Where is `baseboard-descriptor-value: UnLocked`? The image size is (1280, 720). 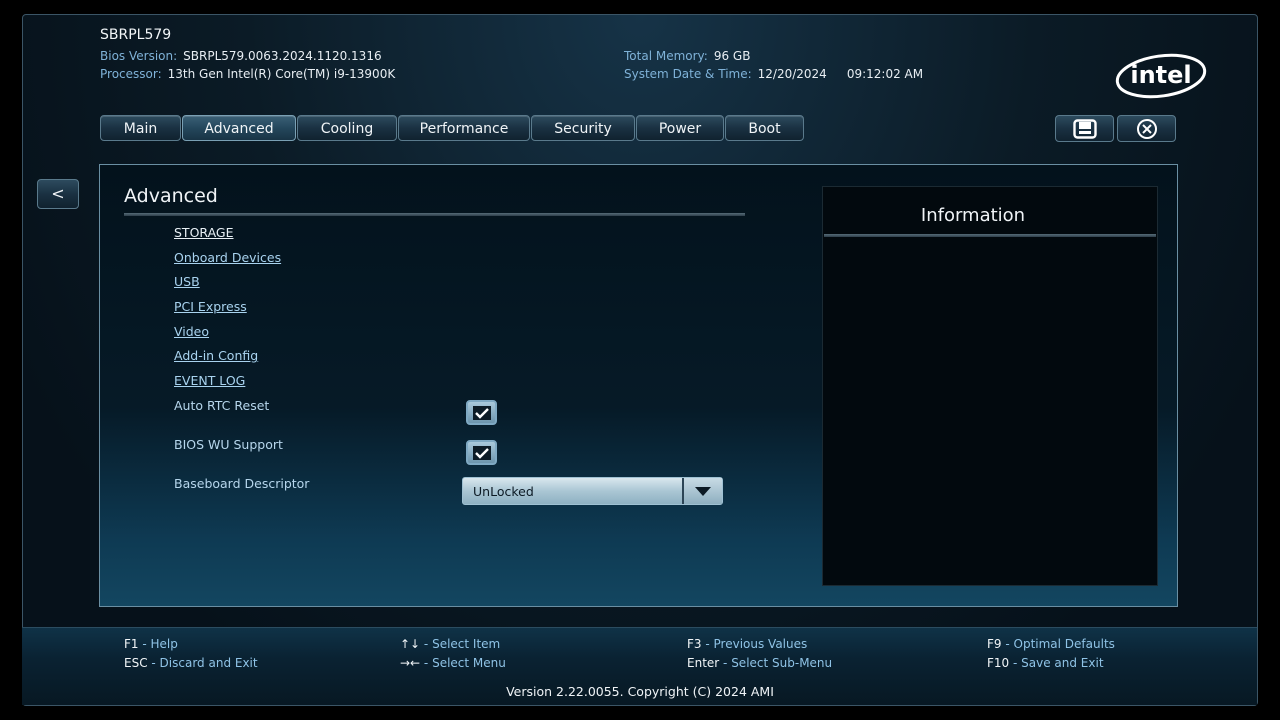 baseboard-descriptor-value: UnLocked is located at coordinates (503, 491).